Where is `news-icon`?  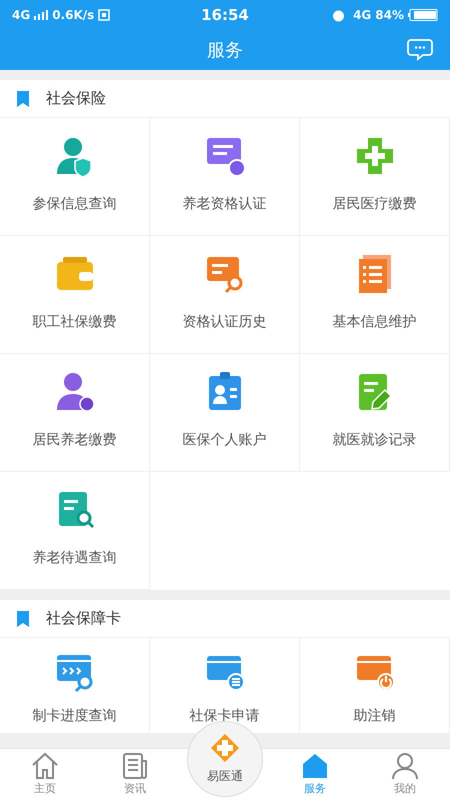 news-icon is located at coordinates (135, 766).